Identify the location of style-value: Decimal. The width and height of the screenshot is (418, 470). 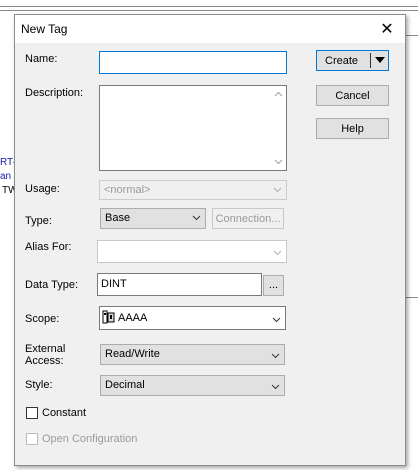
(125, 385).